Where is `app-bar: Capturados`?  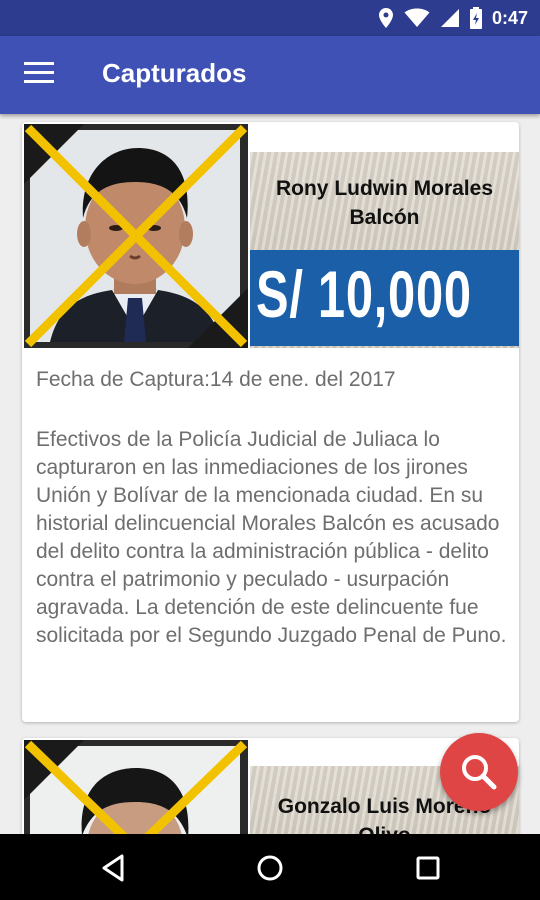
app-bar: Capturados is located at coordinates (270, 75).